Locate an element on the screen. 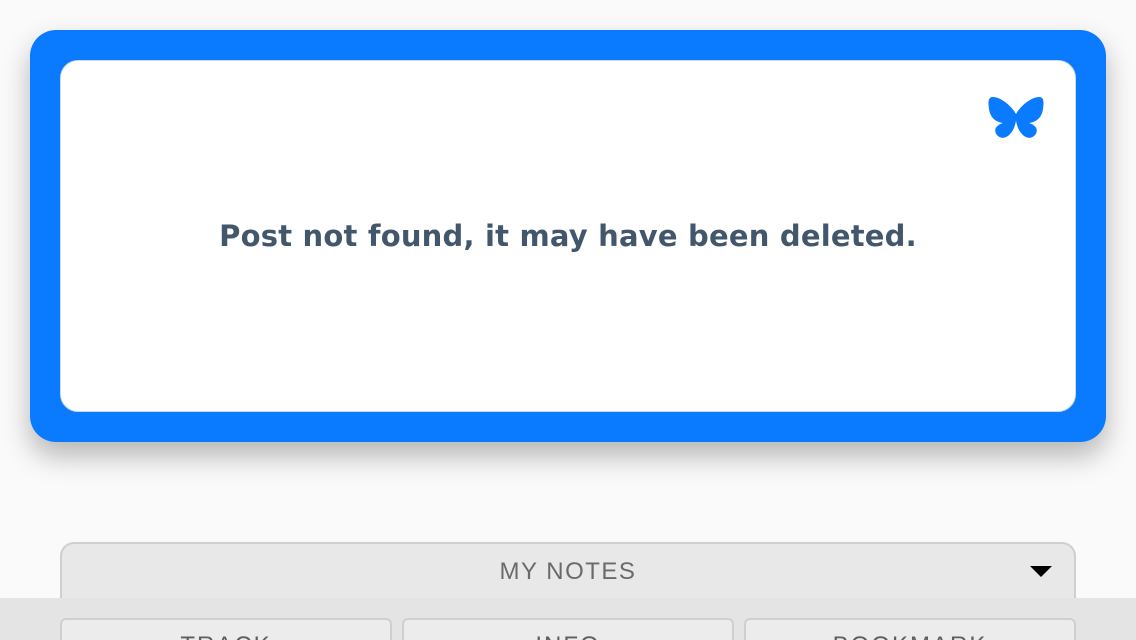 Image resolution: width=1136 pixels, height=640 pixels. my-notes-toggle: MY NOTES is located at coordinates (568, 571).